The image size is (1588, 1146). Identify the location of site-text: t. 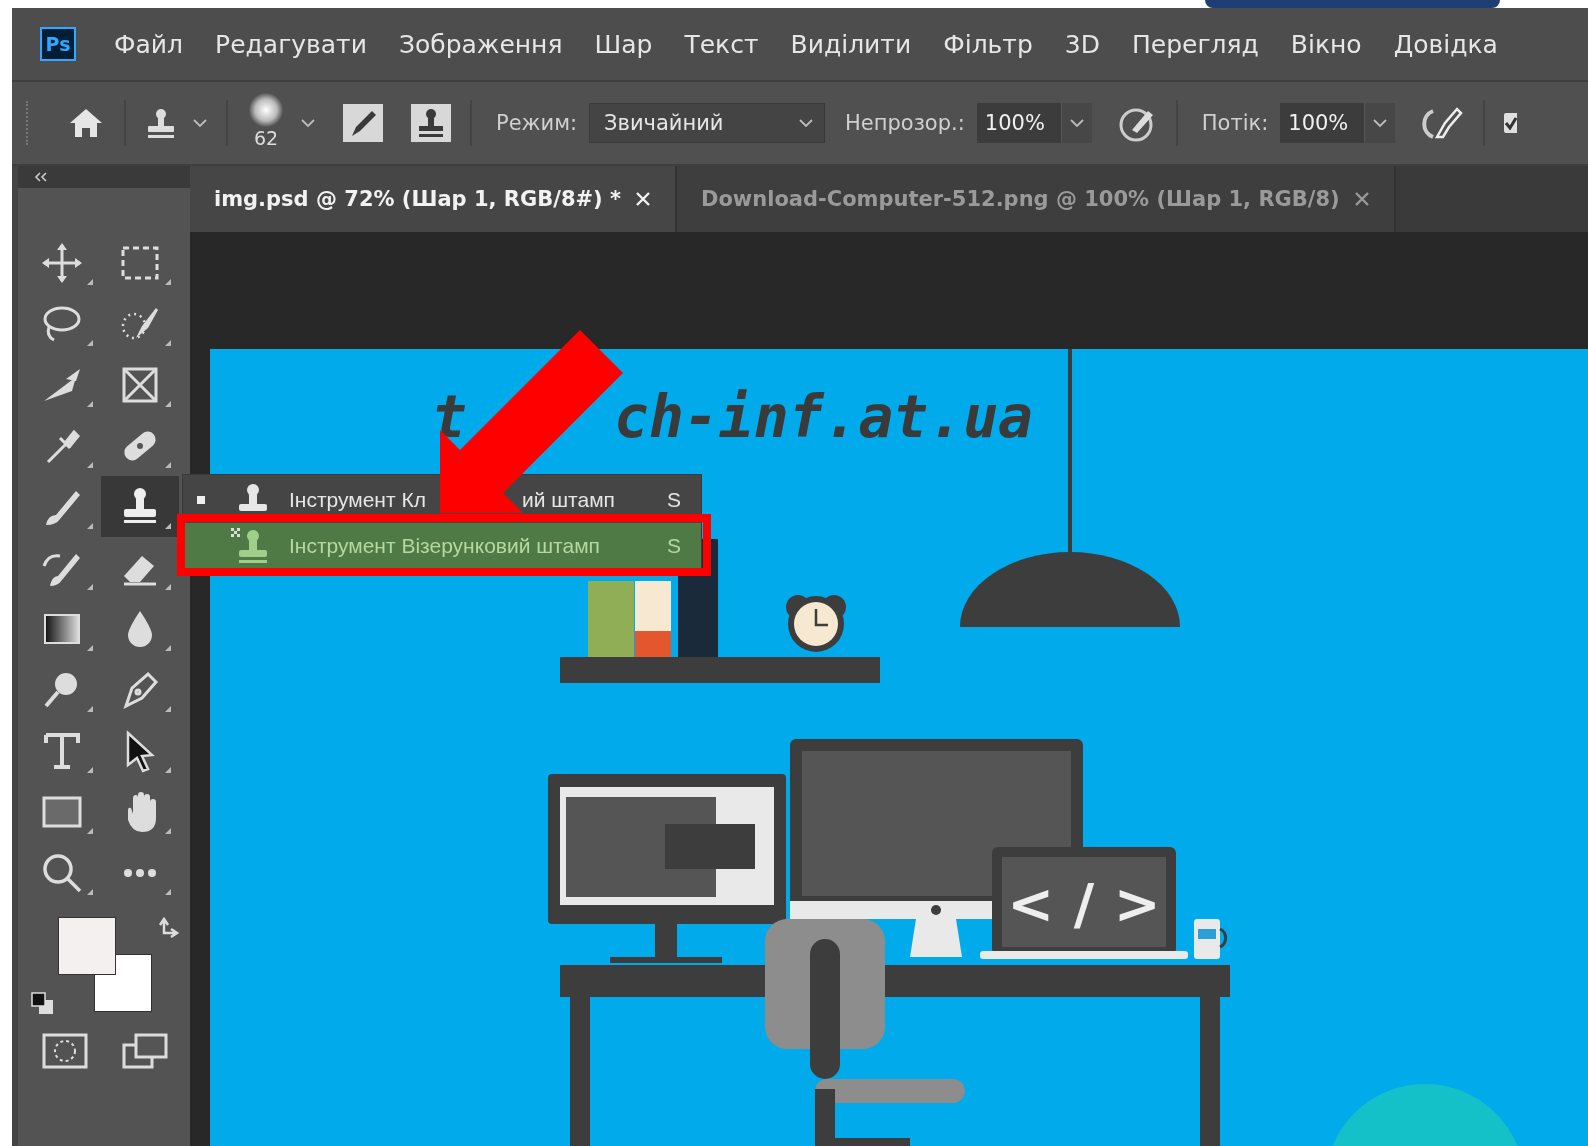
(449, 417).